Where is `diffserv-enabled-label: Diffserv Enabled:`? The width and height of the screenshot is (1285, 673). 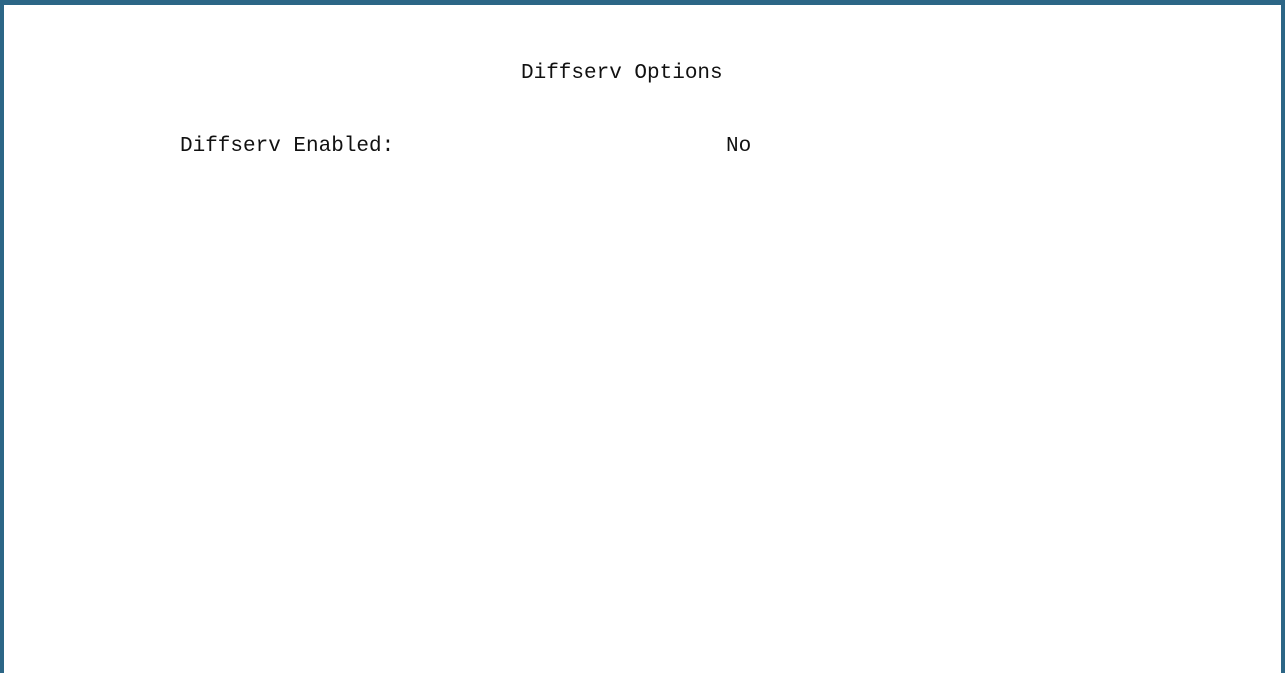
diffserv-enabled-label: Diffserv Enabled: is located at coordinates (287, 146).